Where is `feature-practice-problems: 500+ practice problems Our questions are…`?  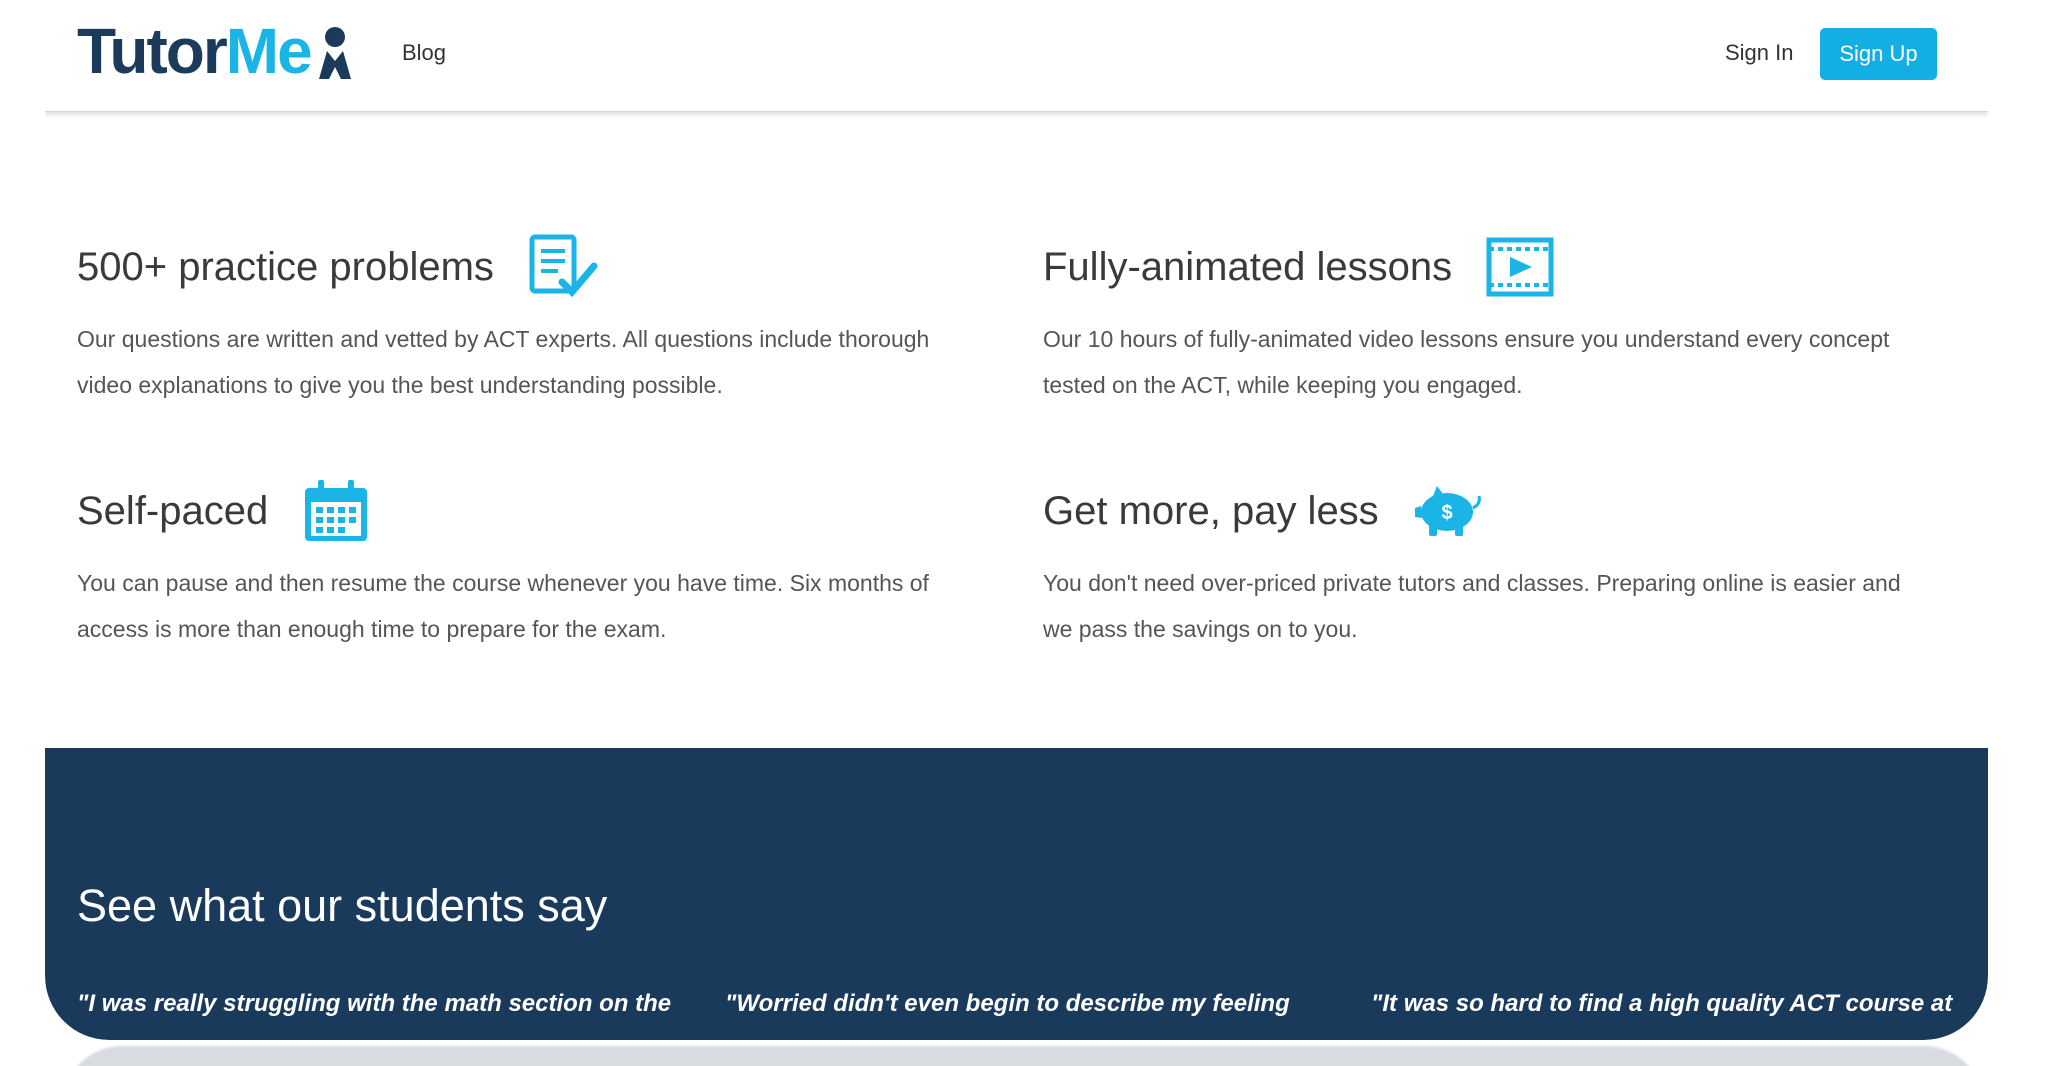 feature-practice-problems: 500+ practice problems Our questions are… is located at coordinates (527, 320).